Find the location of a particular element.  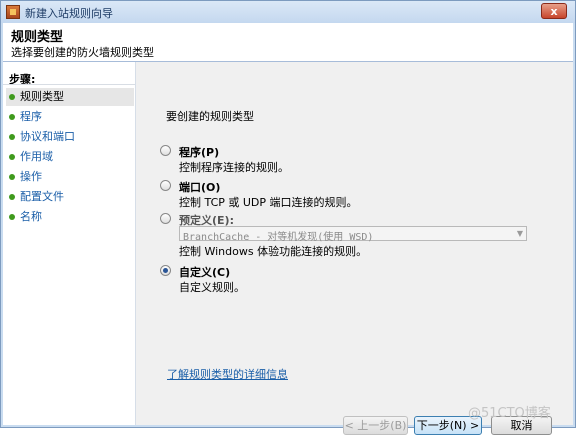

firewall-app-icon is located at coordinates (13, 12).